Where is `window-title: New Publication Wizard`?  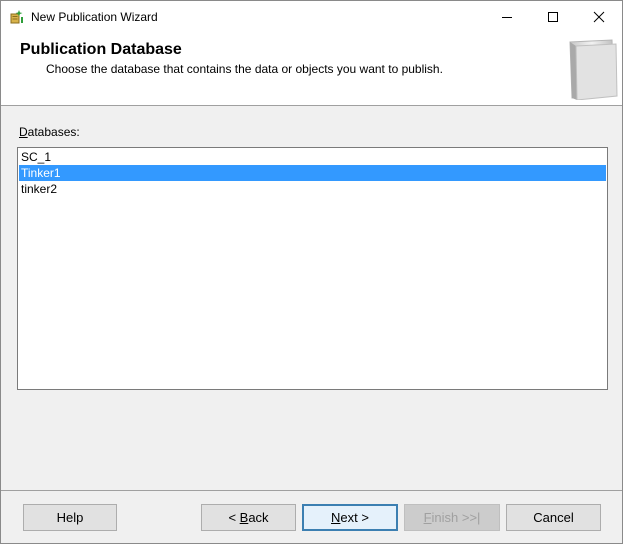 window-title: New Publication Wizard is located at coordinates (94, 17).